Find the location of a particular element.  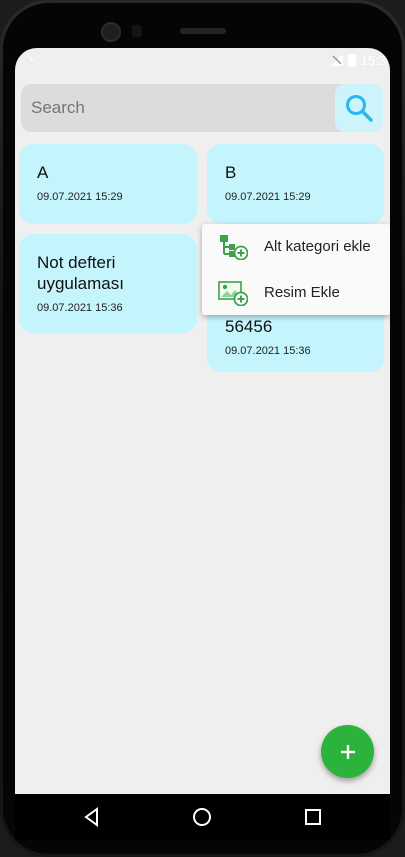

menu-label: Alt kategori ekle is located at coordinates (317, 246).